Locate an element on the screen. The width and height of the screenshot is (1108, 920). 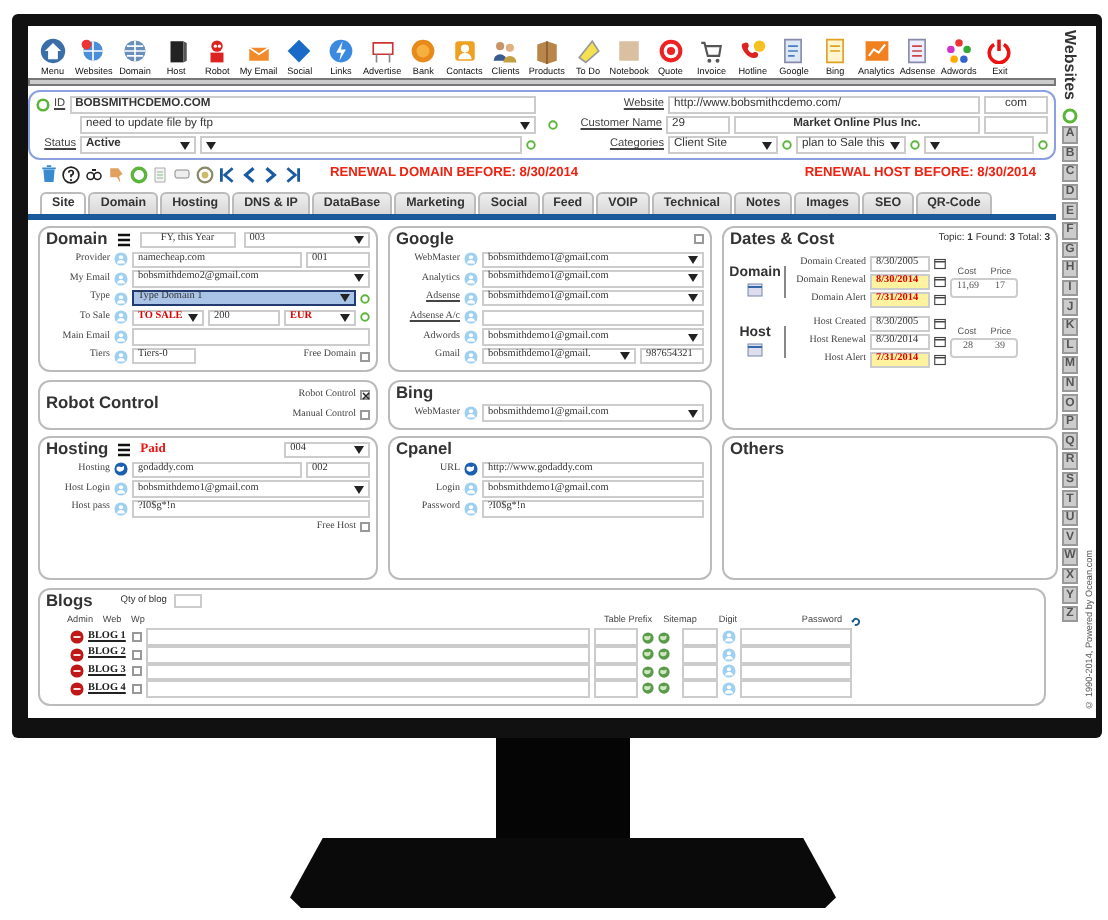
seal-icon is located at coordinates (205, 174).